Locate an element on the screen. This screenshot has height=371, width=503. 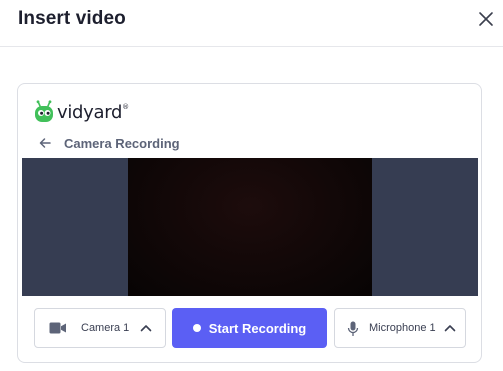
recorder-controls: Camera 1 Start Recording Microphone 1 is located at coordinates (250, 328).